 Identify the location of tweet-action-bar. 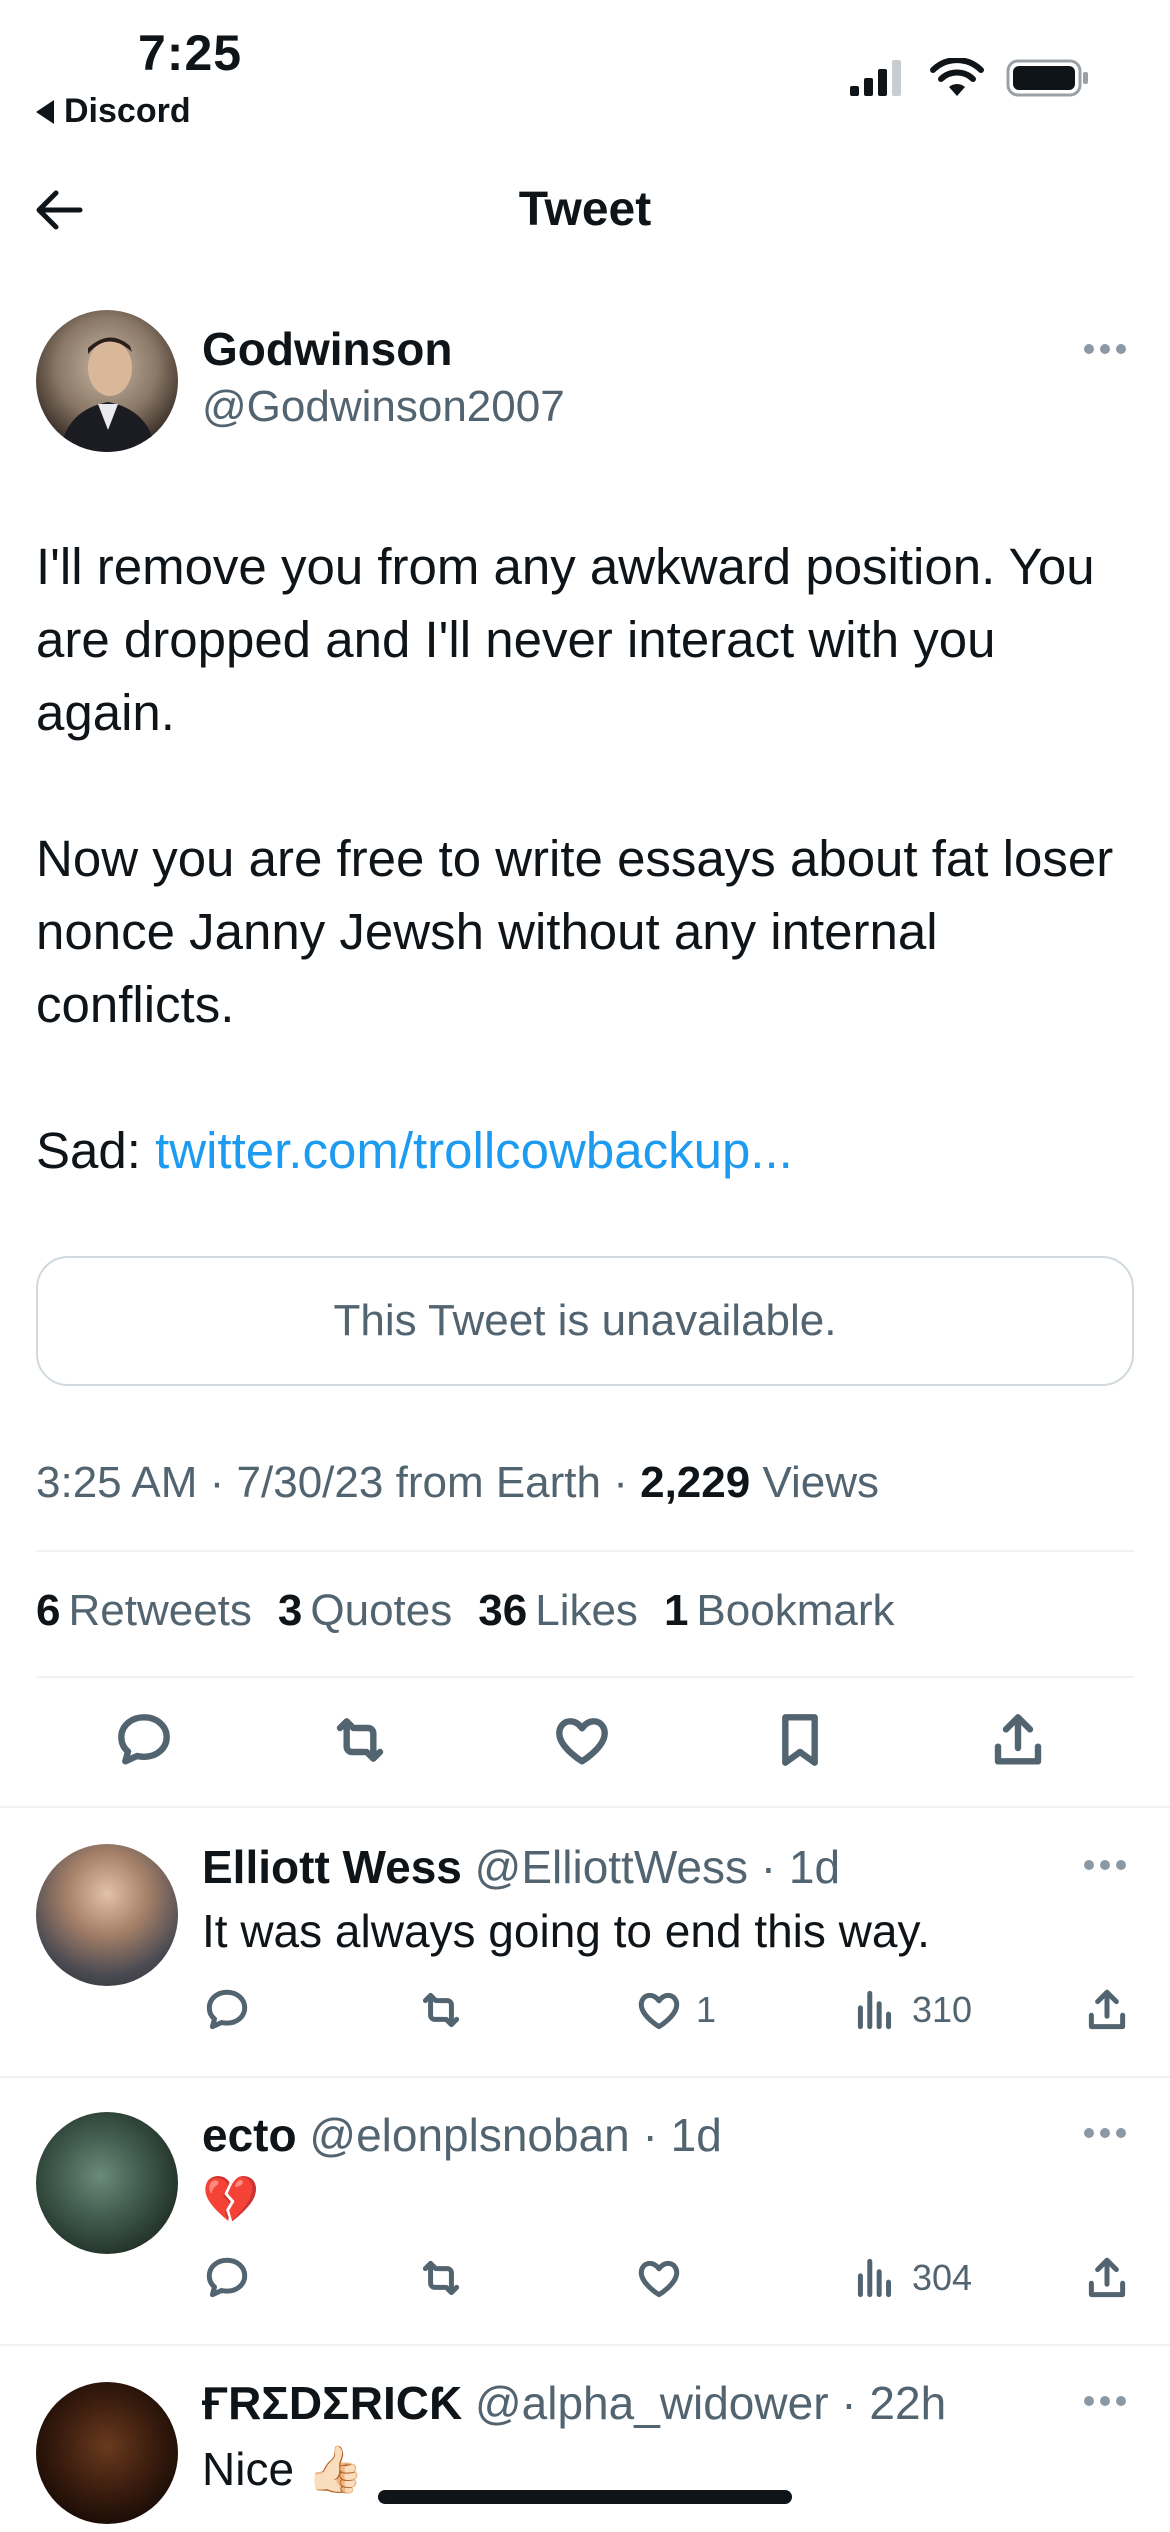
(585, 1743).